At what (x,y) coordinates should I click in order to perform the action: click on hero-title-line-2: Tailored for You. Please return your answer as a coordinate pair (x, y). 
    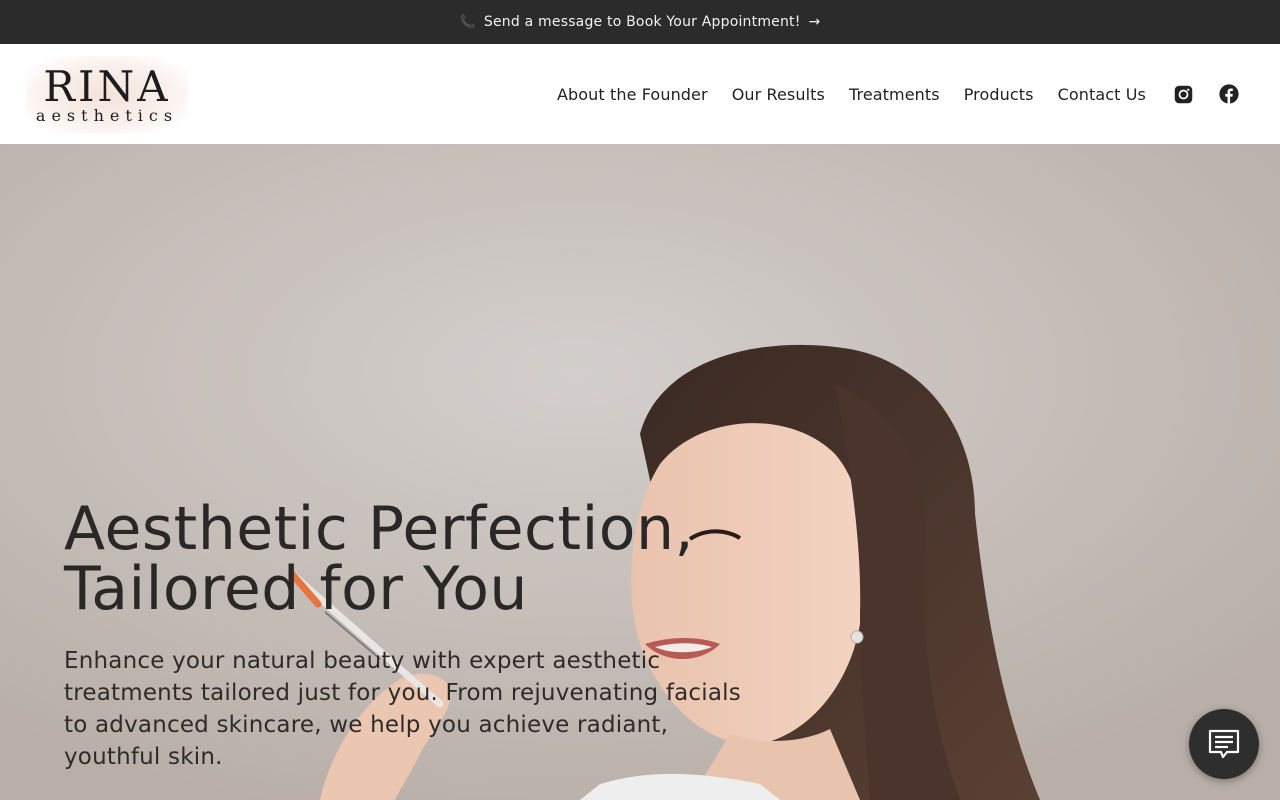
    Looking at the image, I should click on (296, 589).